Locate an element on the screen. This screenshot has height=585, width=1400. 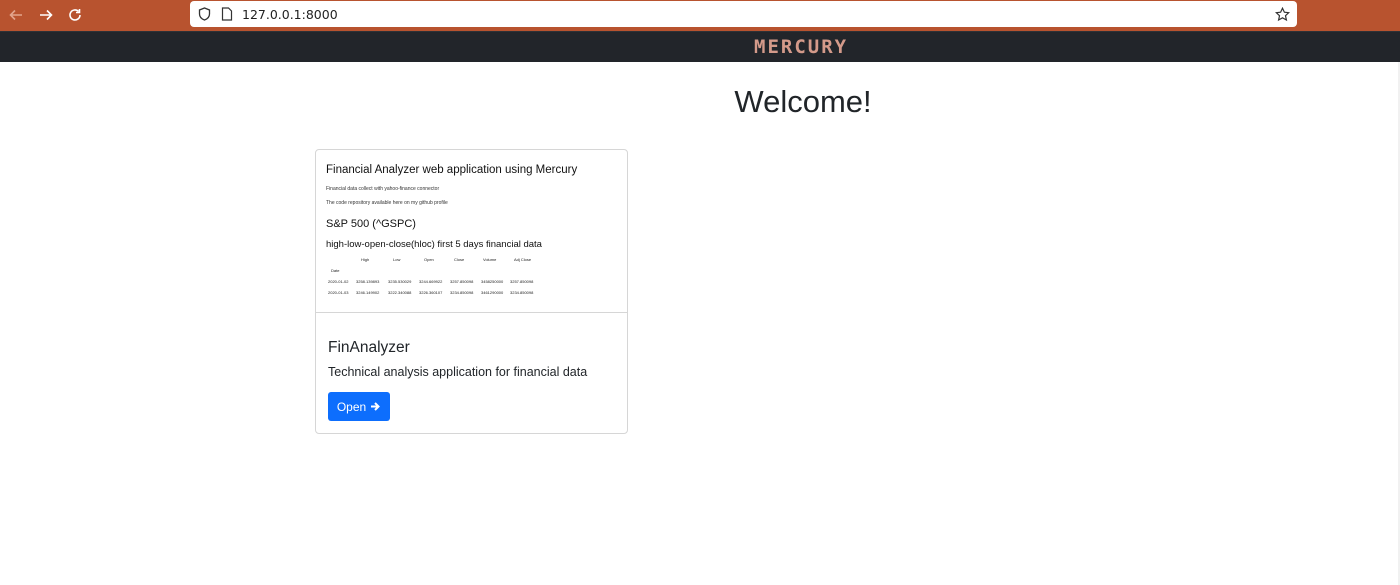
browser-toolbar: 127.0.0.1:8000 is located at coordinates (700, 15).